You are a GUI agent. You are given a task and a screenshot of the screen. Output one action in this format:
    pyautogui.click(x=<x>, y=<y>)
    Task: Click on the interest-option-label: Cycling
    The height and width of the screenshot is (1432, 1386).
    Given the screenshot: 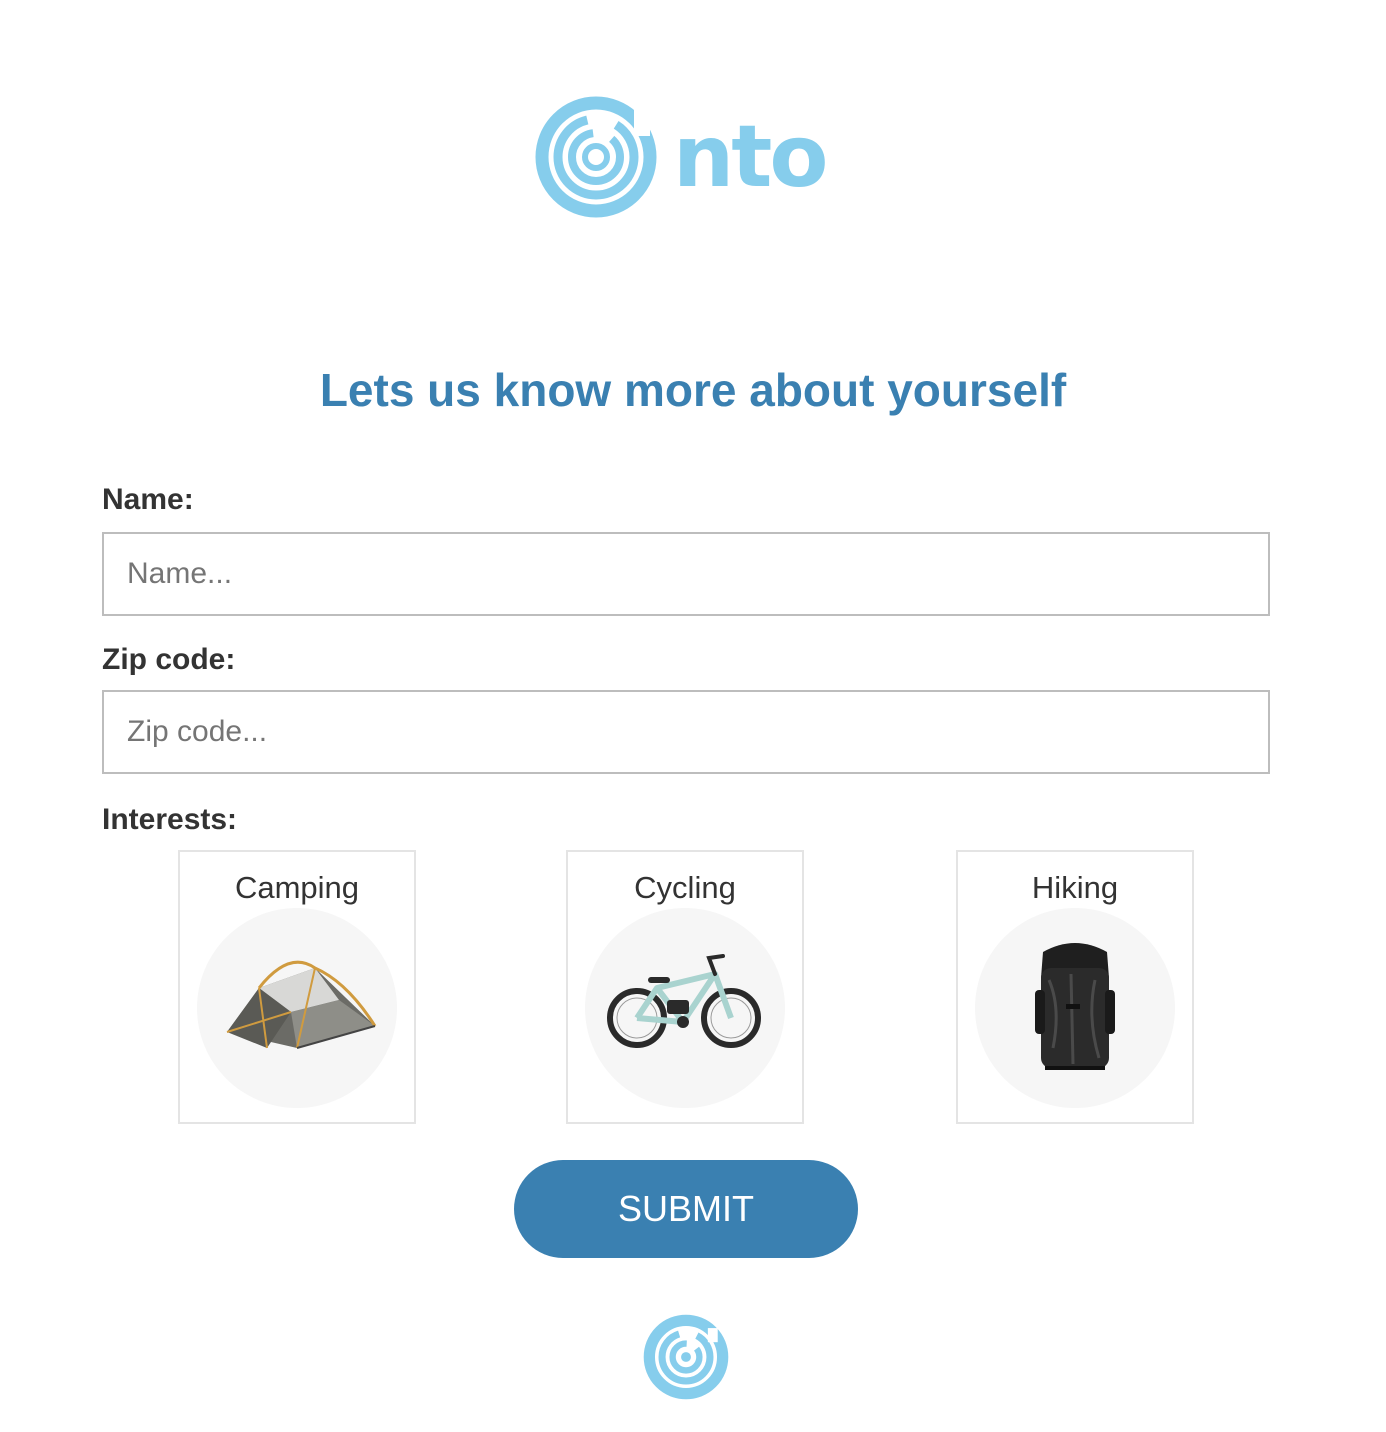 What is the action you would take?
    pyautogui.click(x=685, y=887)
    